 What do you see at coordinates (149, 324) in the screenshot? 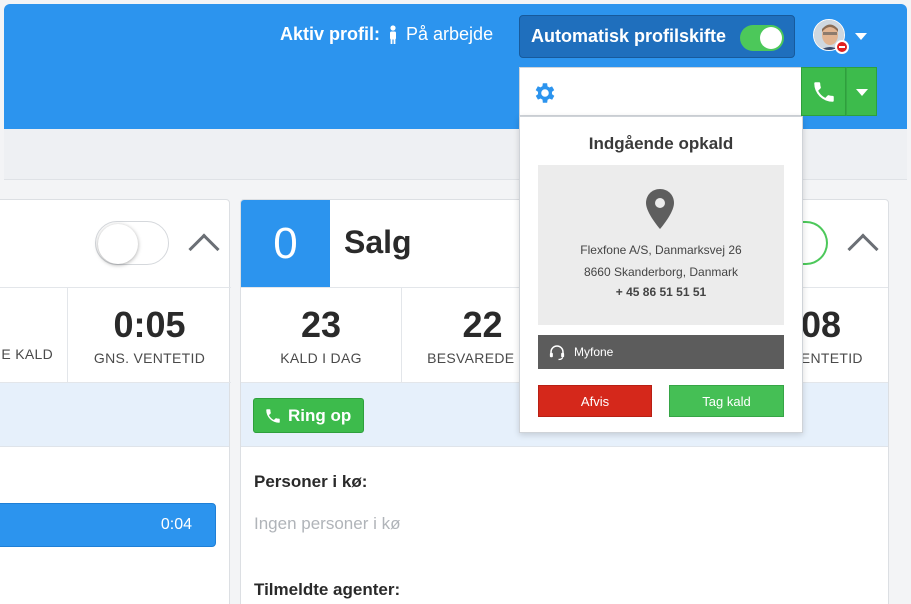
I see `stat-value: 0:05` at bounding box center [149, 324].